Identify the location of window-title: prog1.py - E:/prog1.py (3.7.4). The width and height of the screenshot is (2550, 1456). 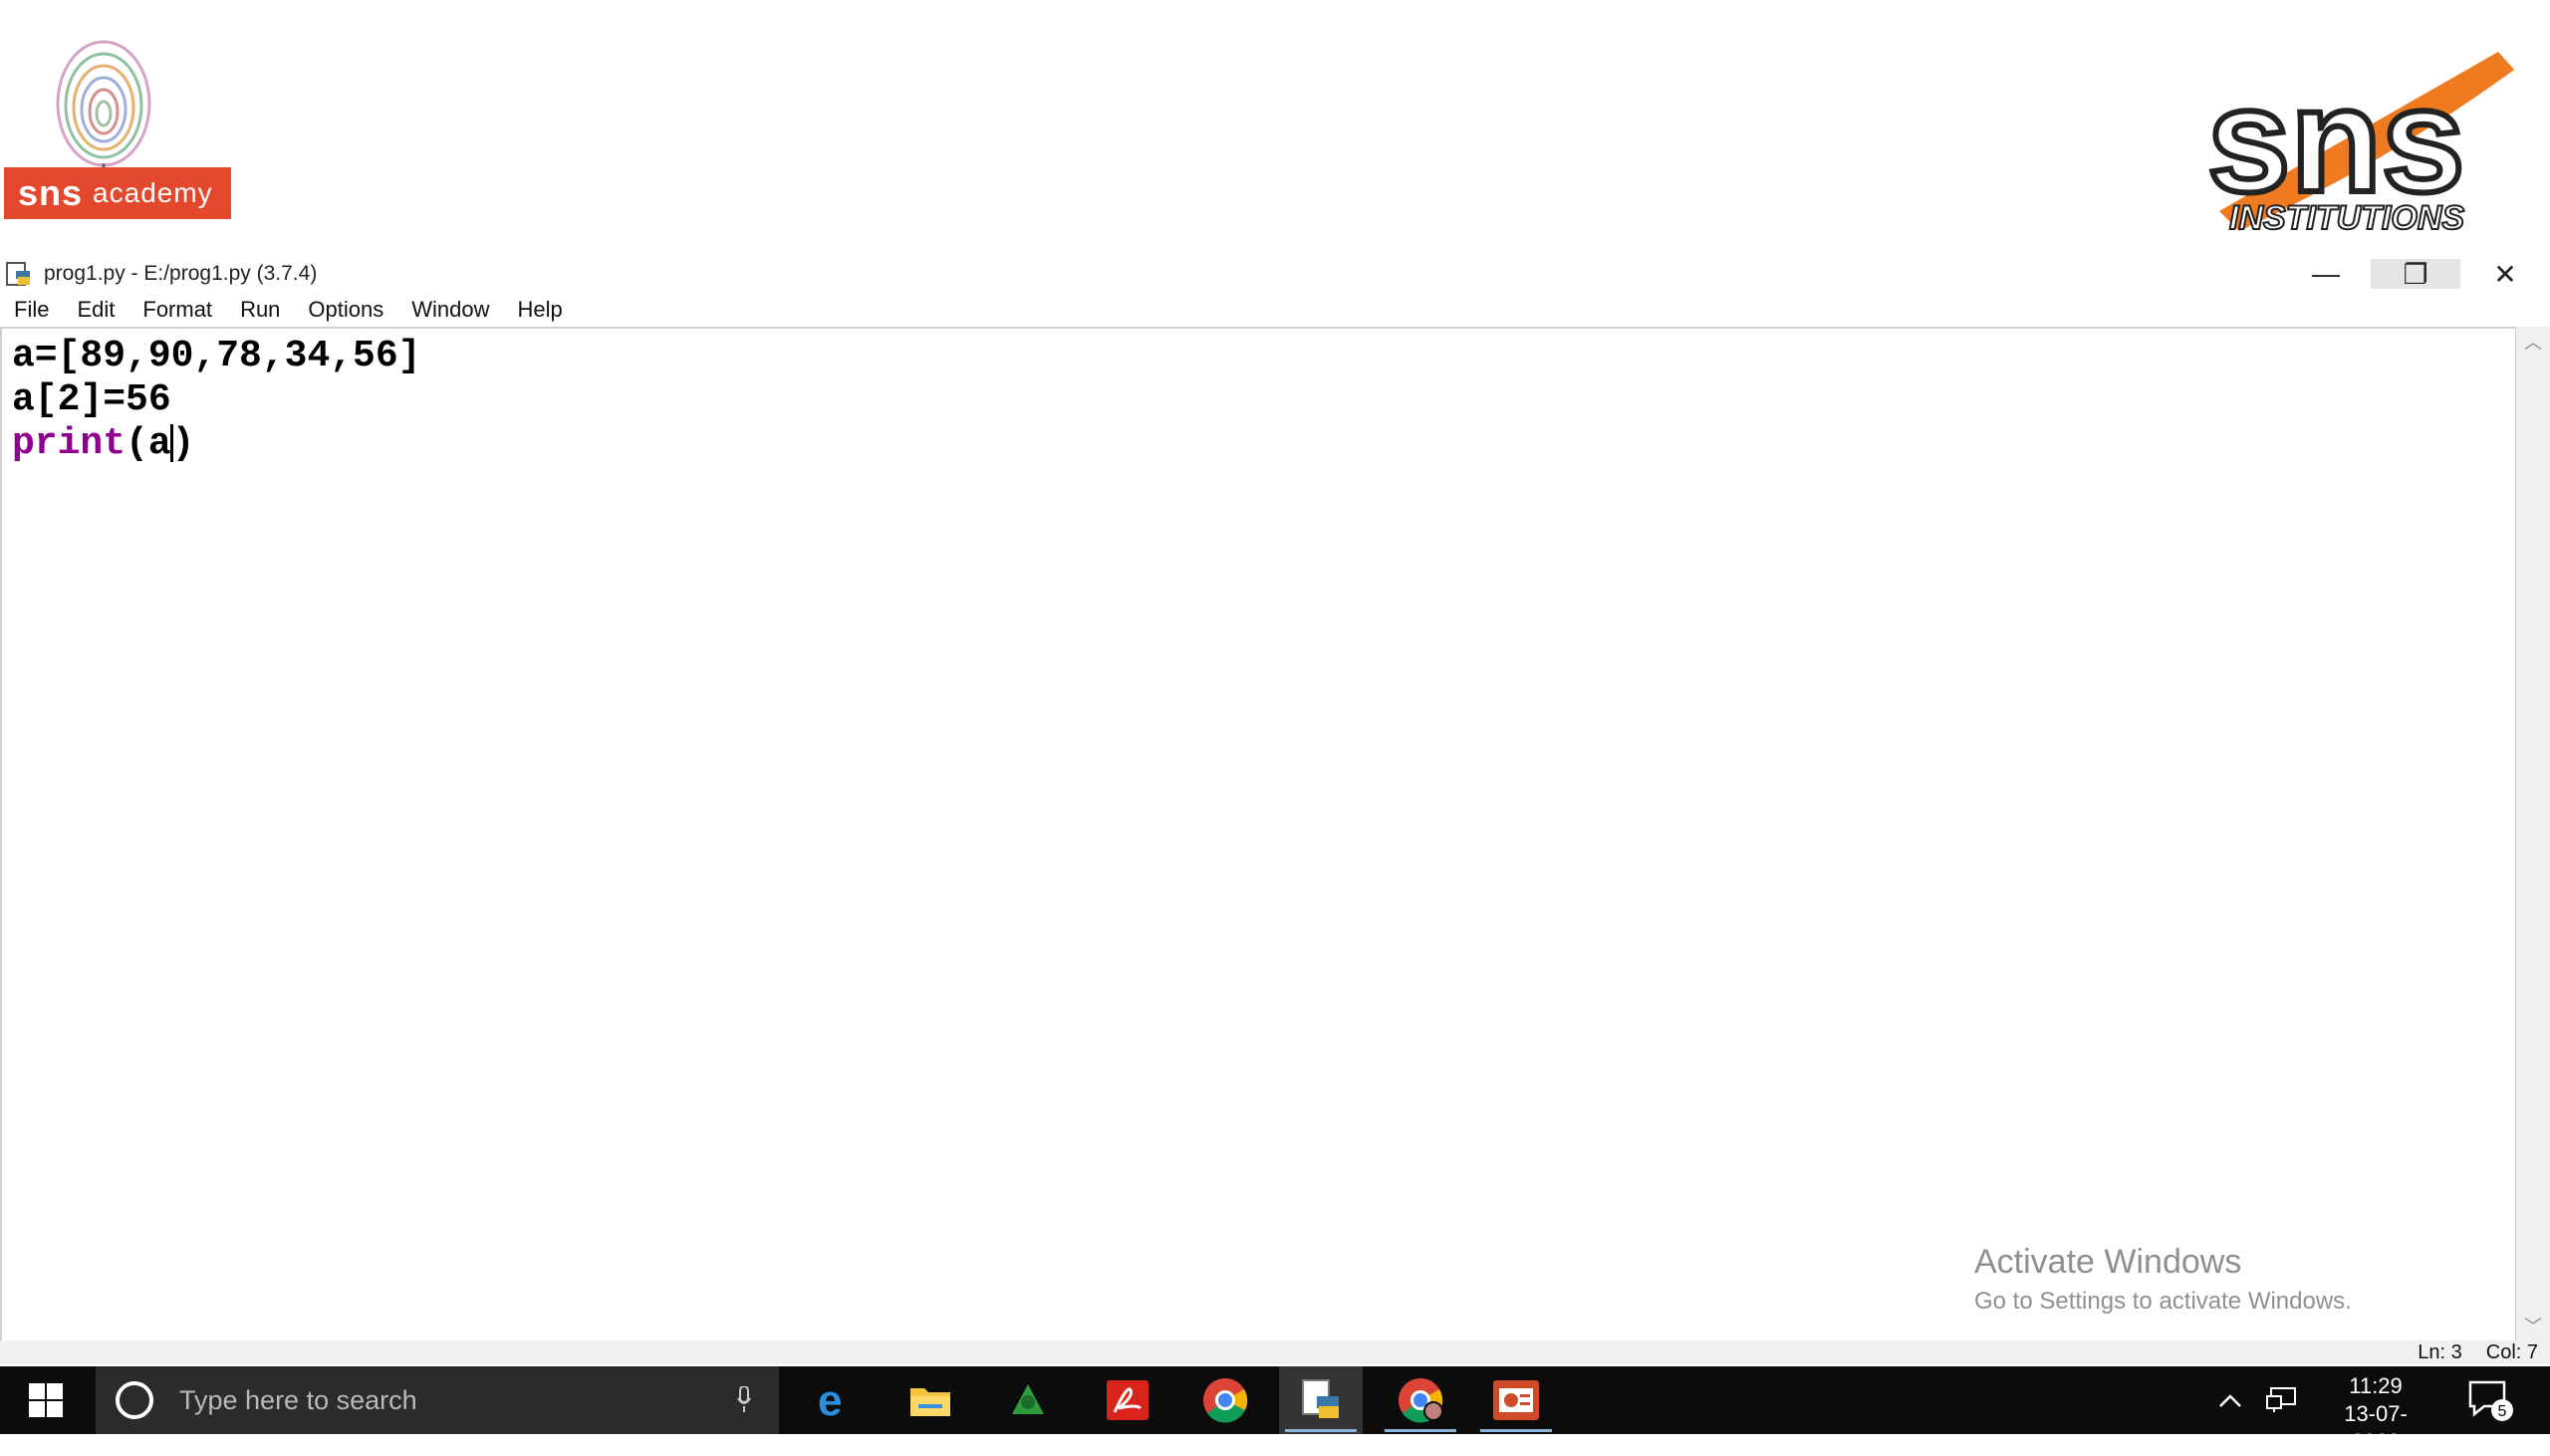
(181, 273).